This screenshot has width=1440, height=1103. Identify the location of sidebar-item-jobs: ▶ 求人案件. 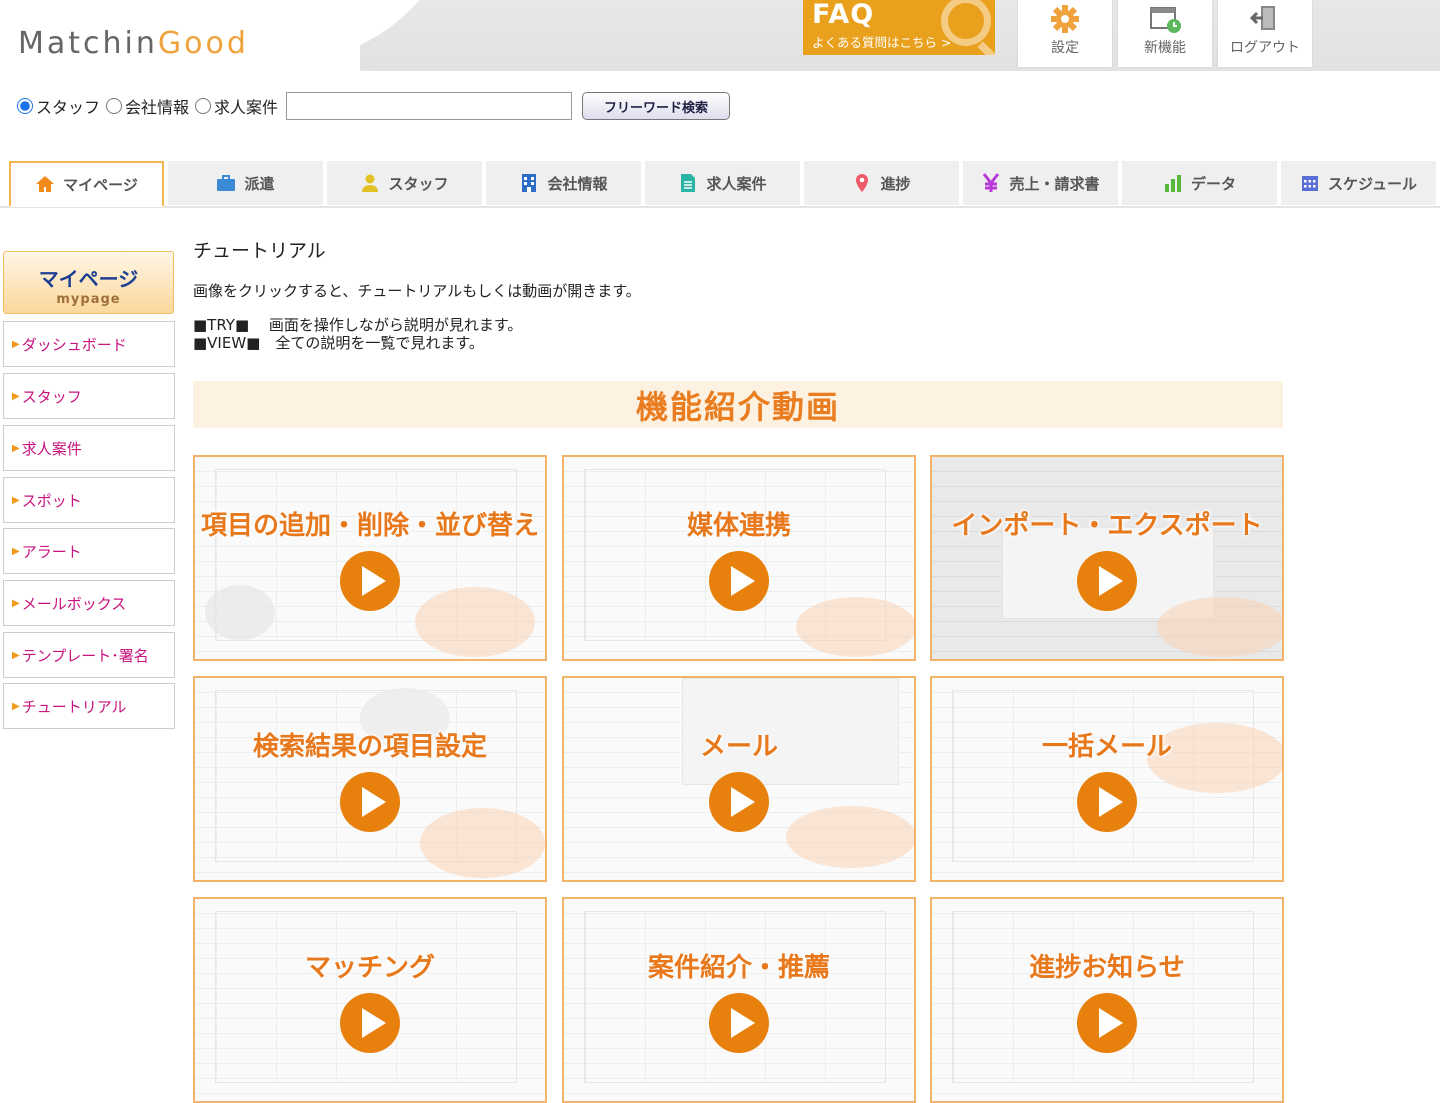
(89, 448).